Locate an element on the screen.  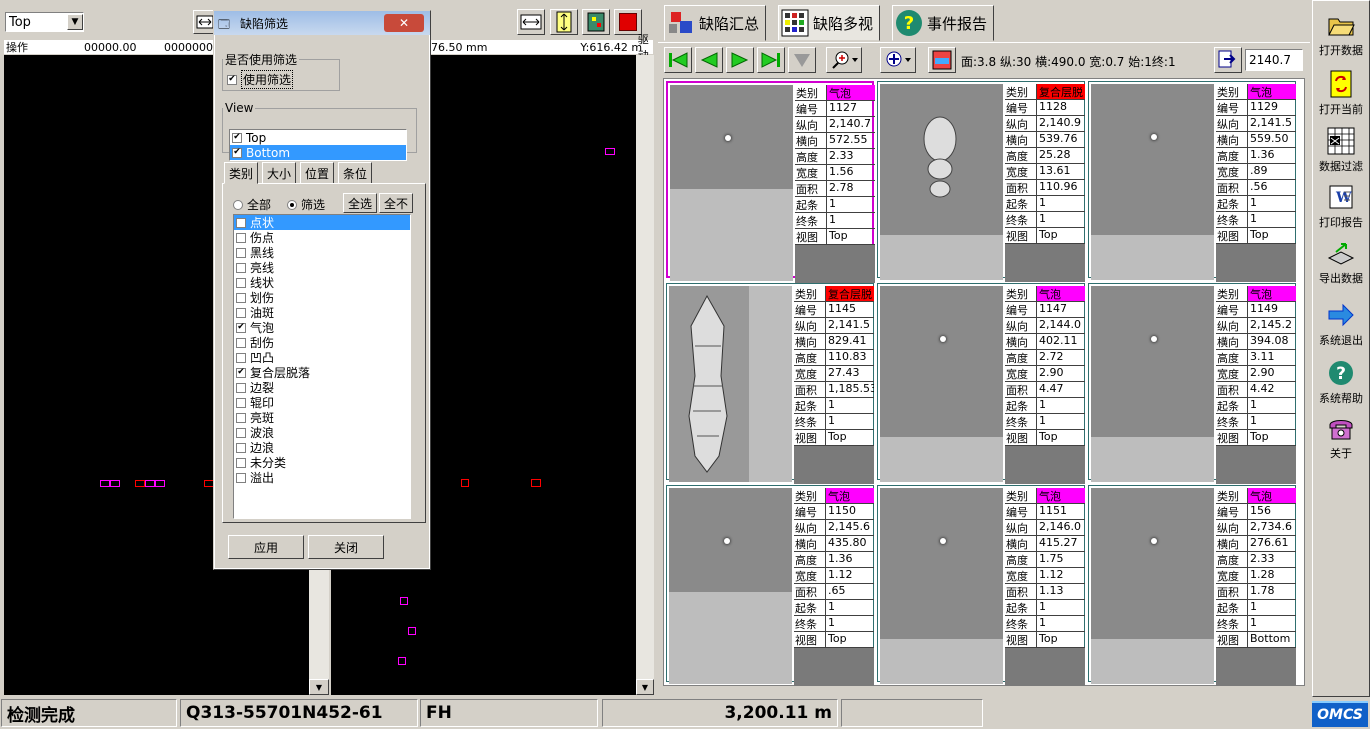
info-footer is located at coordinates (1045, 263).